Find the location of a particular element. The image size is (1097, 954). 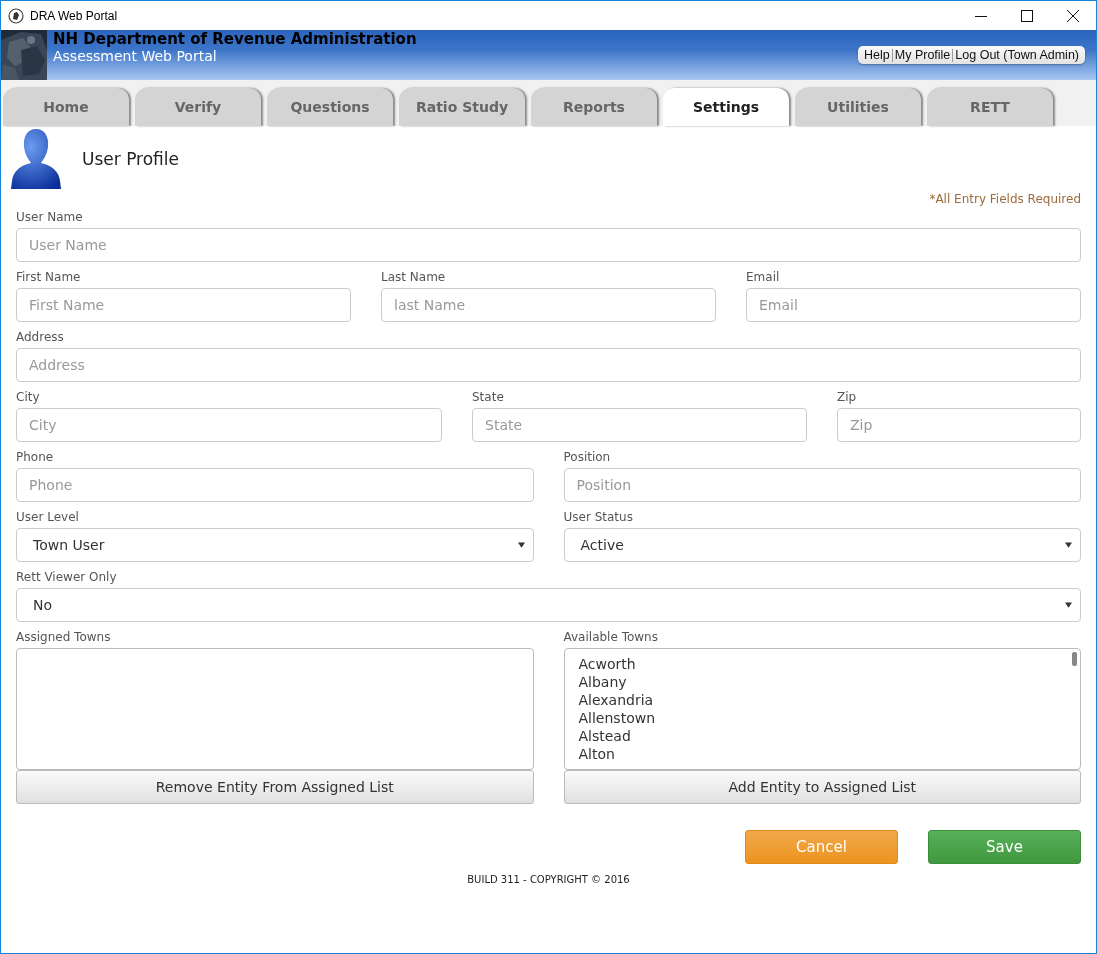

input-field: Phone is located at coordinates (275, 485).